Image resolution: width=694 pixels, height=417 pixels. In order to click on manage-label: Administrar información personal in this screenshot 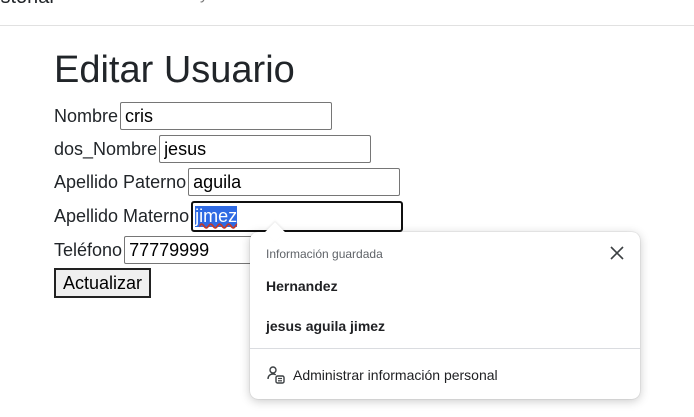, I will do `click(395, 375)`.